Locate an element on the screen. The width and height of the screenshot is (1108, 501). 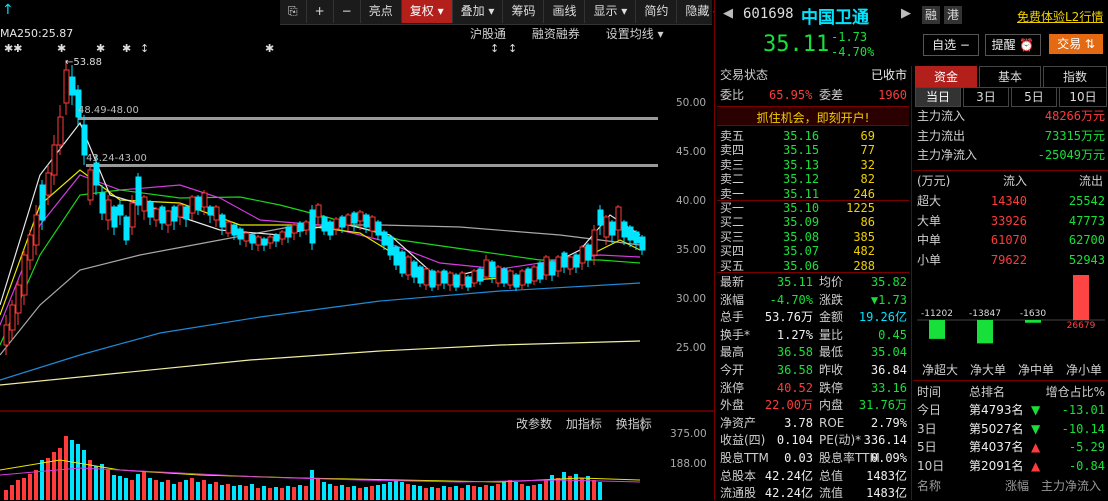
add-indicator-button: 加指标 is located at coordinates (584, 424).